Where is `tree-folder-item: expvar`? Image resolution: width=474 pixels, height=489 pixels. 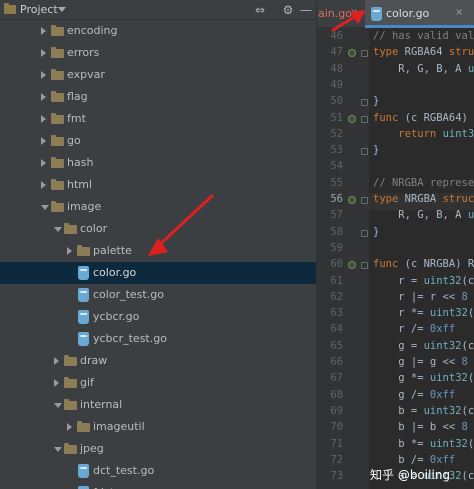 tree-folder-item: expvar is located at coordinates (158, 75).